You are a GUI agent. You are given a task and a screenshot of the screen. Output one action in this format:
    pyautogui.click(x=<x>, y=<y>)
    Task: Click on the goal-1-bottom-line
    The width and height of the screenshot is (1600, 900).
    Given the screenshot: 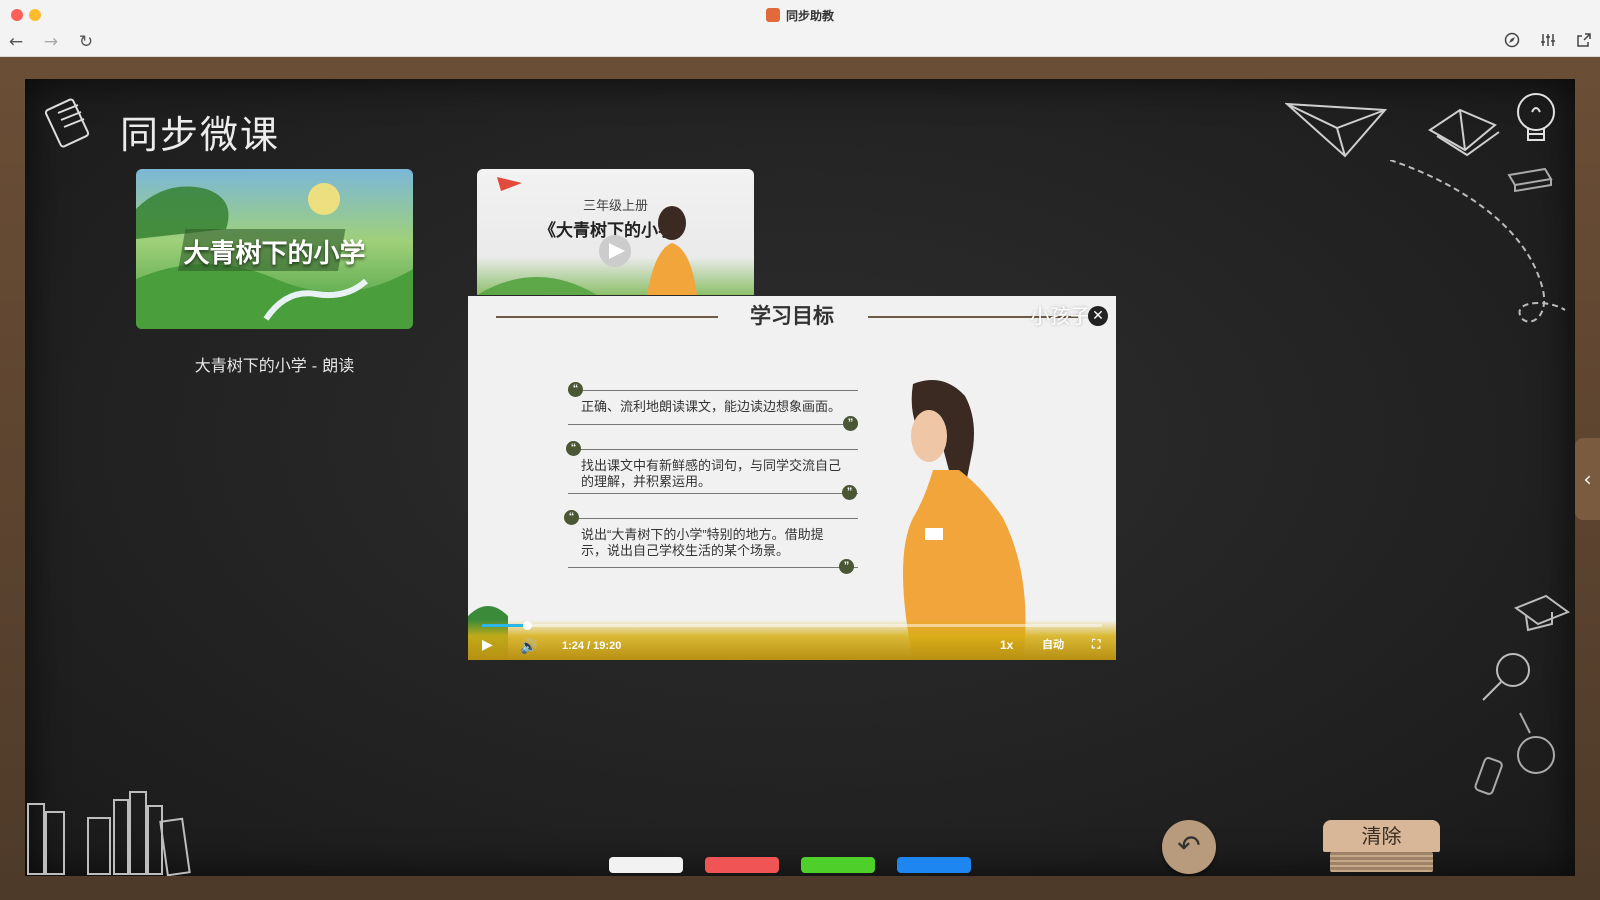 What is the action you would take?
    pyautogui.click(x=713, y=424)
    